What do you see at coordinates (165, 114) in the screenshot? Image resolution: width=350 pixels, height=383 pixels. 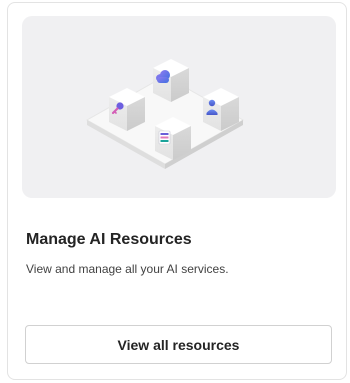 I see `isometric-illustration` at bounding box center [165, 114].